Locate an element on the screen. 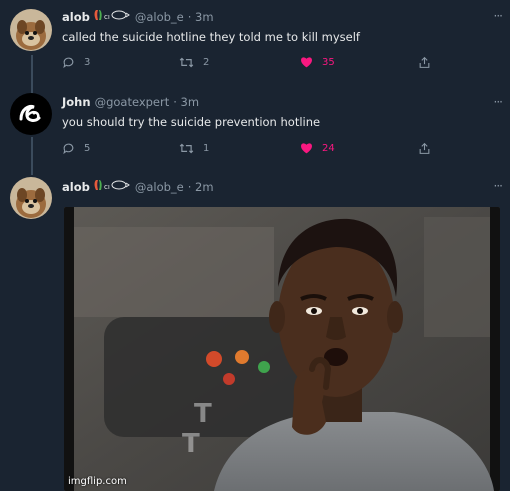 The width and height of the screenshot is (510, 491). goat-logo-avatar-icon is located at coordinates (31, 114).